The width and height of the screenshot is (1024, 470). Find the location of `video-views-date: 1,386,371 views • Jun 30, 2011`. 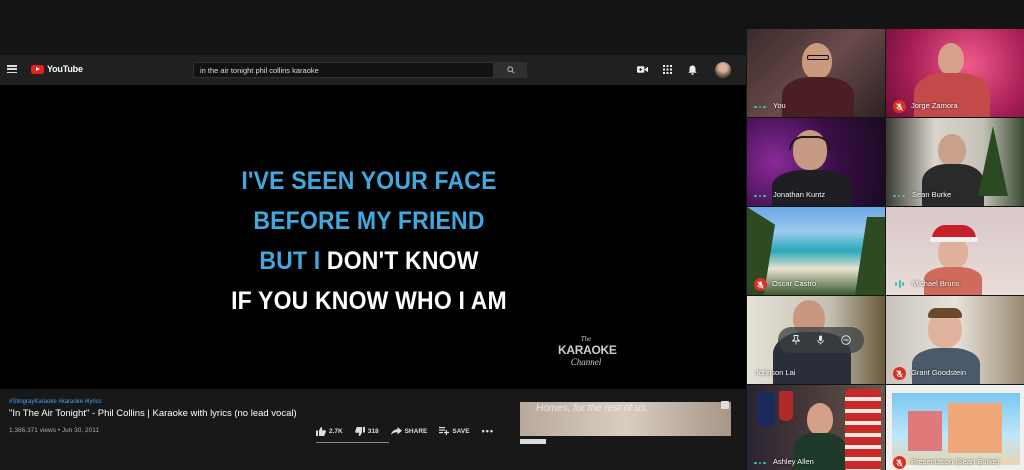

video-views-date: 1,386,371 views • Jun 30, 2011 is located at coordinates (54, 430).